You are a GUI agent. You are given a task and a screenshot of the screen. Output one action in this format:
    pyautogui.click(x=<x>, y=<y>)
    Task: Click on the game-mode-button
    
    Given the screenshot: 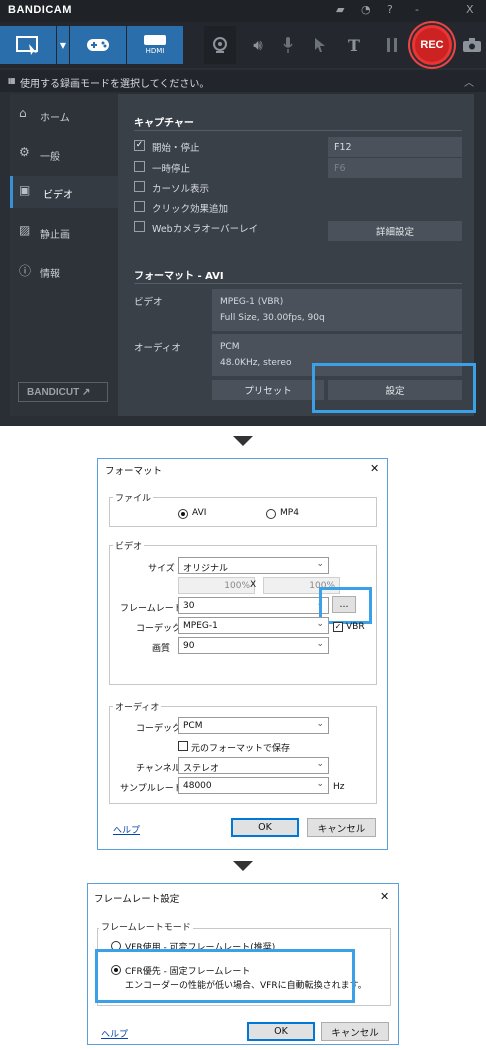 What is the action you would take?
    pyautogui.click(x=98, y=45)
    